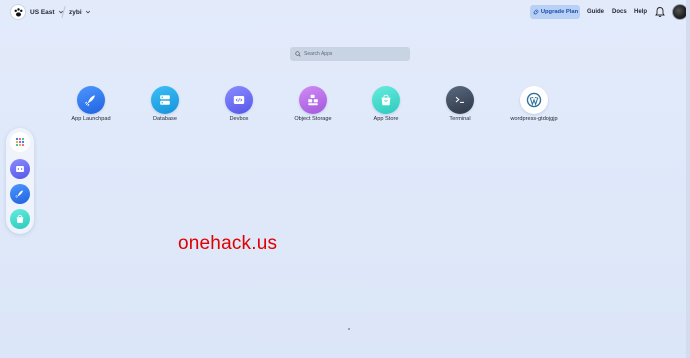  Describe the element at coordinates (386, 119) in the screenshot. I see `app-label: App Store` at that location.